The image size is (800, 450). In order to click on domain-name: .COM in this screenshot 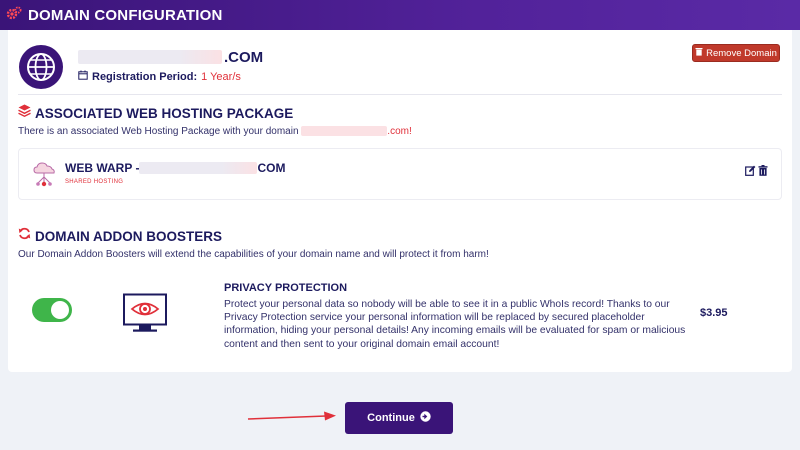, I will do `click(170, 57)`.